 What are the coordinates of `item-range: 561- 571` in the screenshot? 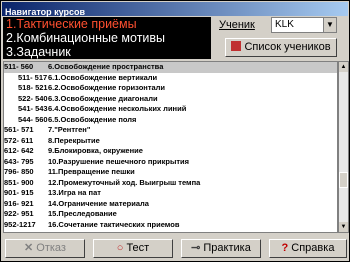 It's located at (19, 129).